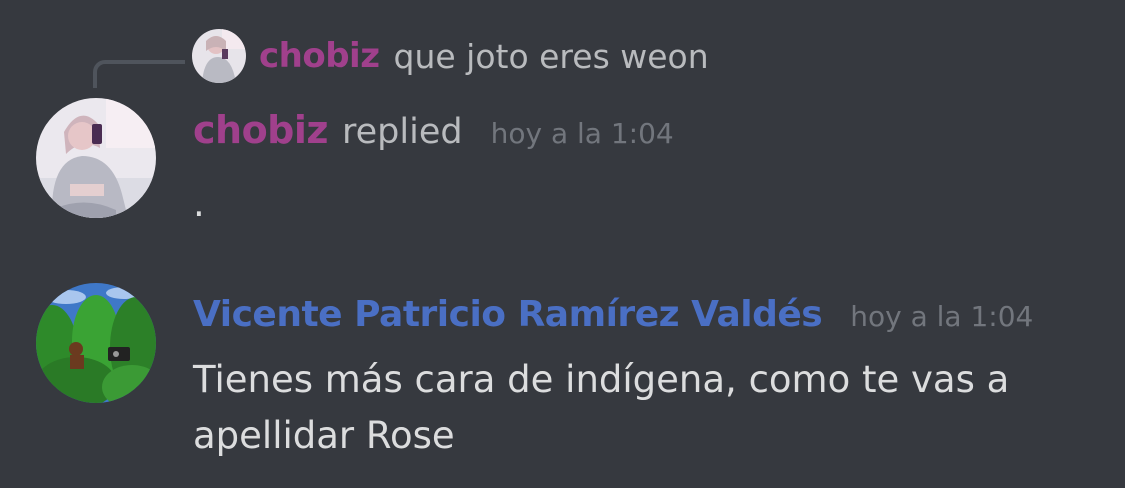  What do you see at coordinates (319, 56) in the screenshot?
I see `reply-author: chobiz` at bounding box center [319, 56].